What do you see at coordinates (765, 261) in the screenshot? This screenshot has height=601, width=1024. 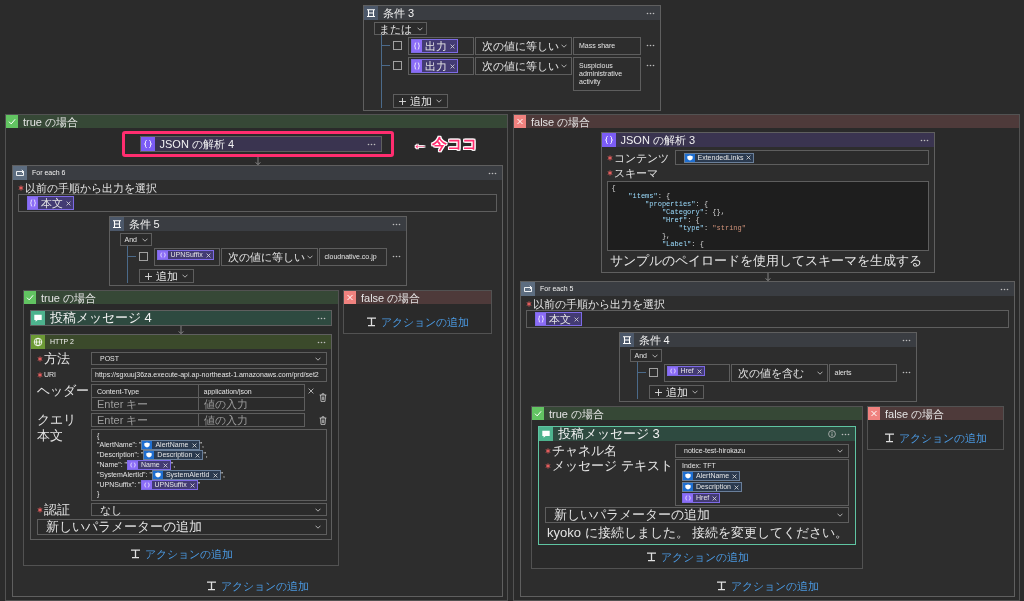 I see `generate-schema-link: サンプルのペイロードを使用してスキーマを生成する` at bounding box center [765, 261].